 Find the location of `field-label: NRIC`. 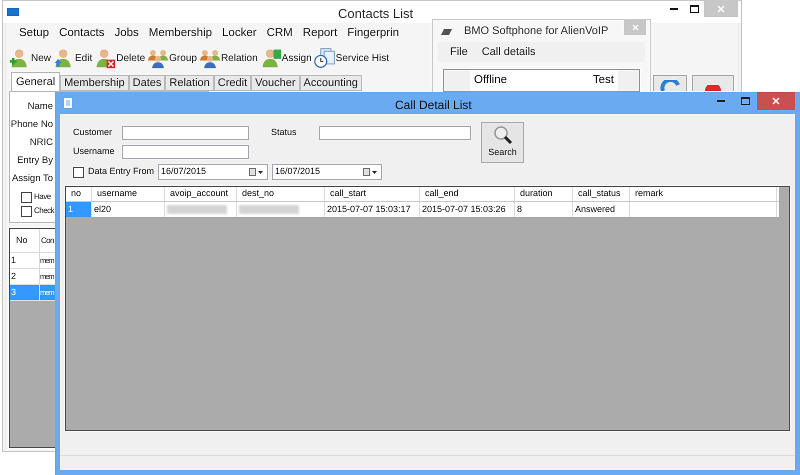

field-label: NRIC is located at coordinates (40, 143).